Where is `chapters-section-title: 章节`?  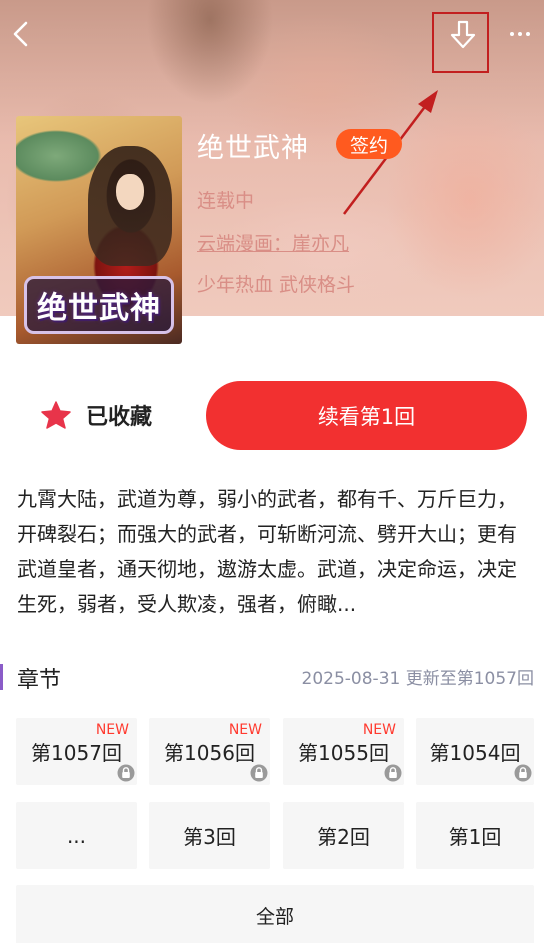
chapters-section-title: 章节 is located at coordinates (39, 680).